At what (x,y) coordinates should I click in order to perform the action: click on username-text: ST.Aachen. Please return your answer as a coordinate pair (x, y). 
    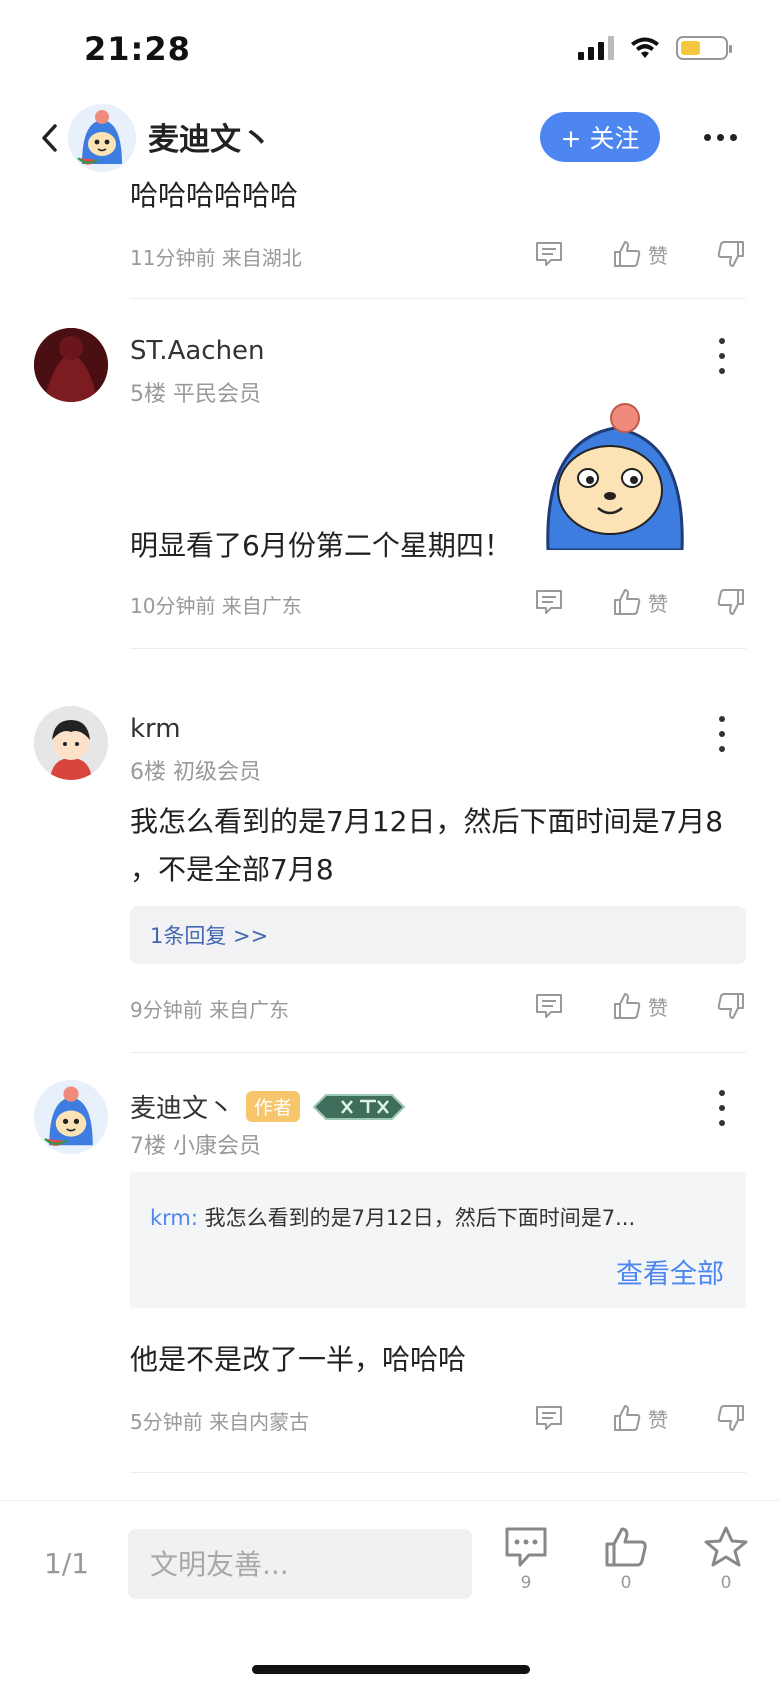
    Looking at the image, I should click on (197, 351).